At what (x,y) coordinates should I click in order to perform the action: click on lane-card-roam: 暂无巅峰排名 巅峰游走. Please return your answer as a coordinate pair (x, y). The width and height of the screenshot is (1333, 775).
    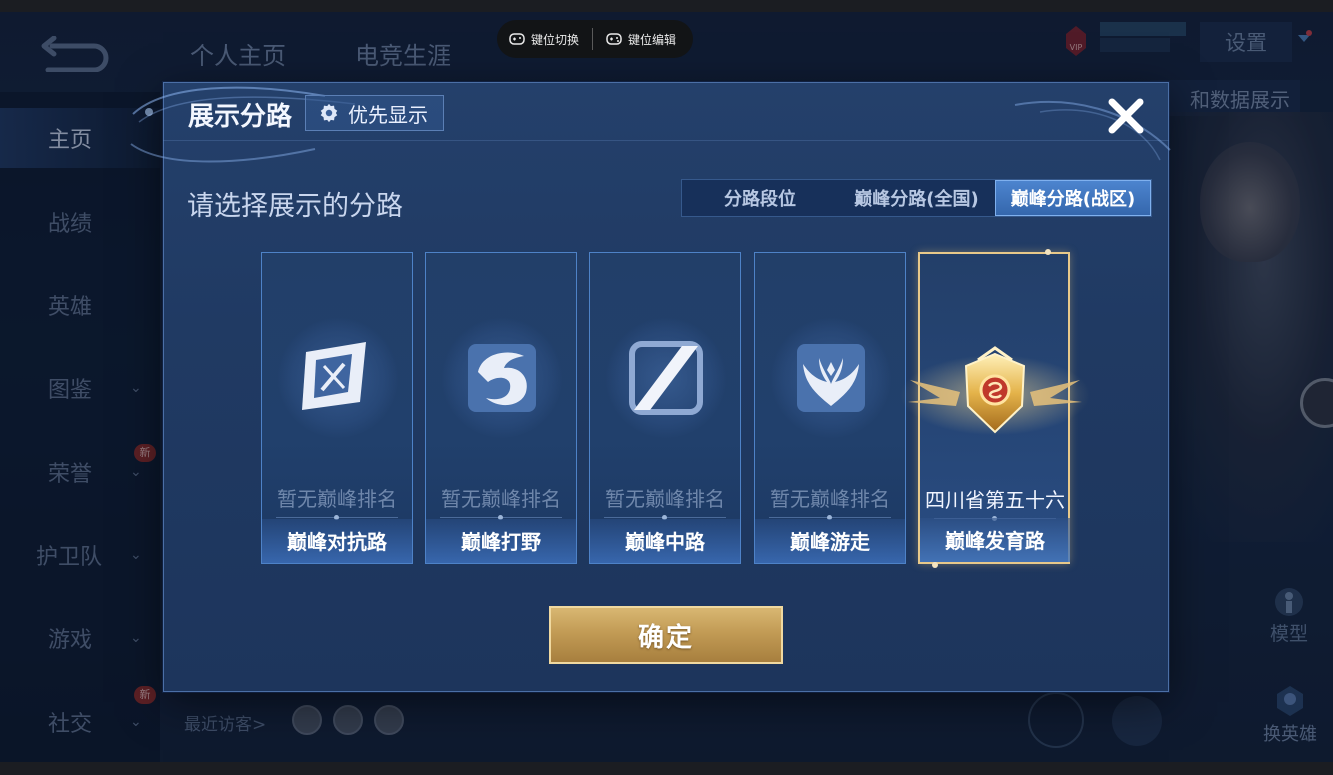
    Looking at the image, I should click on (830, 408).